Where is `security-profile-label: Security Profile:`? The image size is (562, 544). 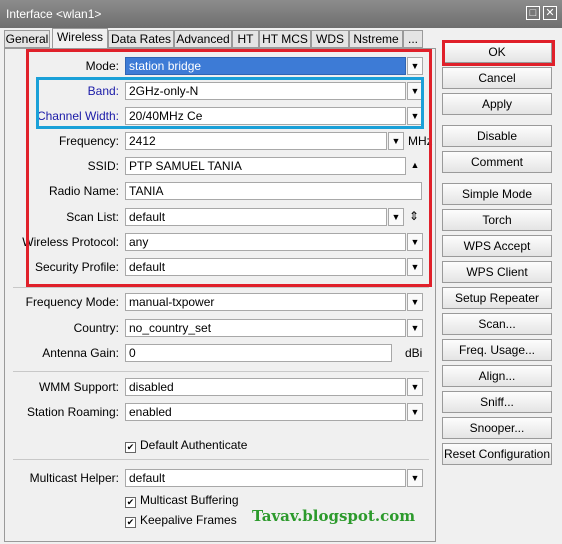
security-profile-label: Security Profile: is located at coordinates (76, 267).